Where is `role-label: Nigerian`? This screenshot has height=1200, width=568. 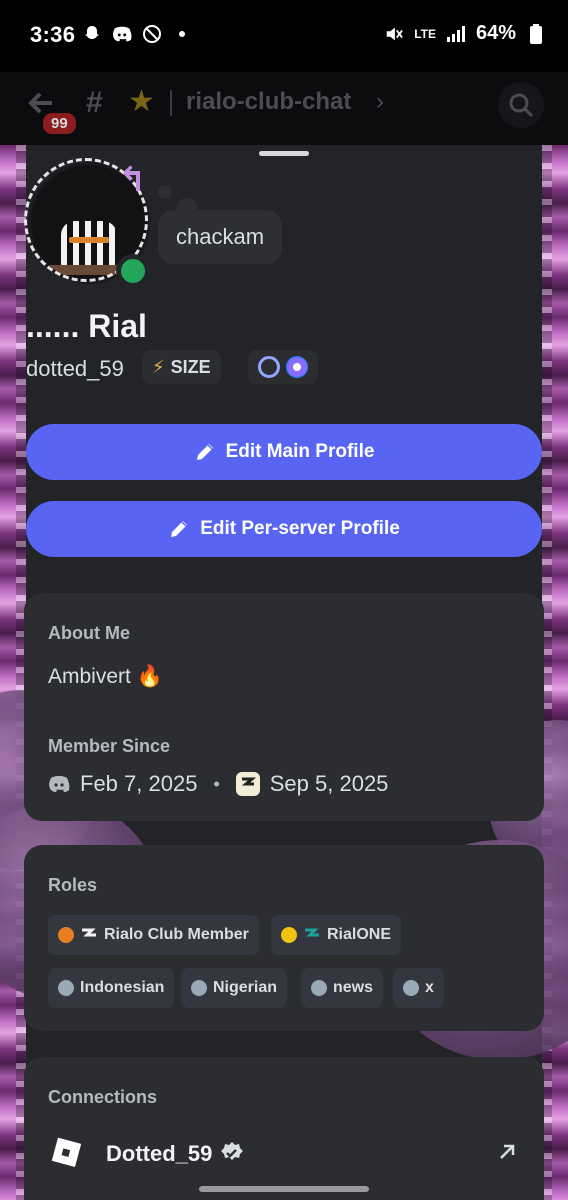
role-label: Nigerian is located at coordinates (245, 987).